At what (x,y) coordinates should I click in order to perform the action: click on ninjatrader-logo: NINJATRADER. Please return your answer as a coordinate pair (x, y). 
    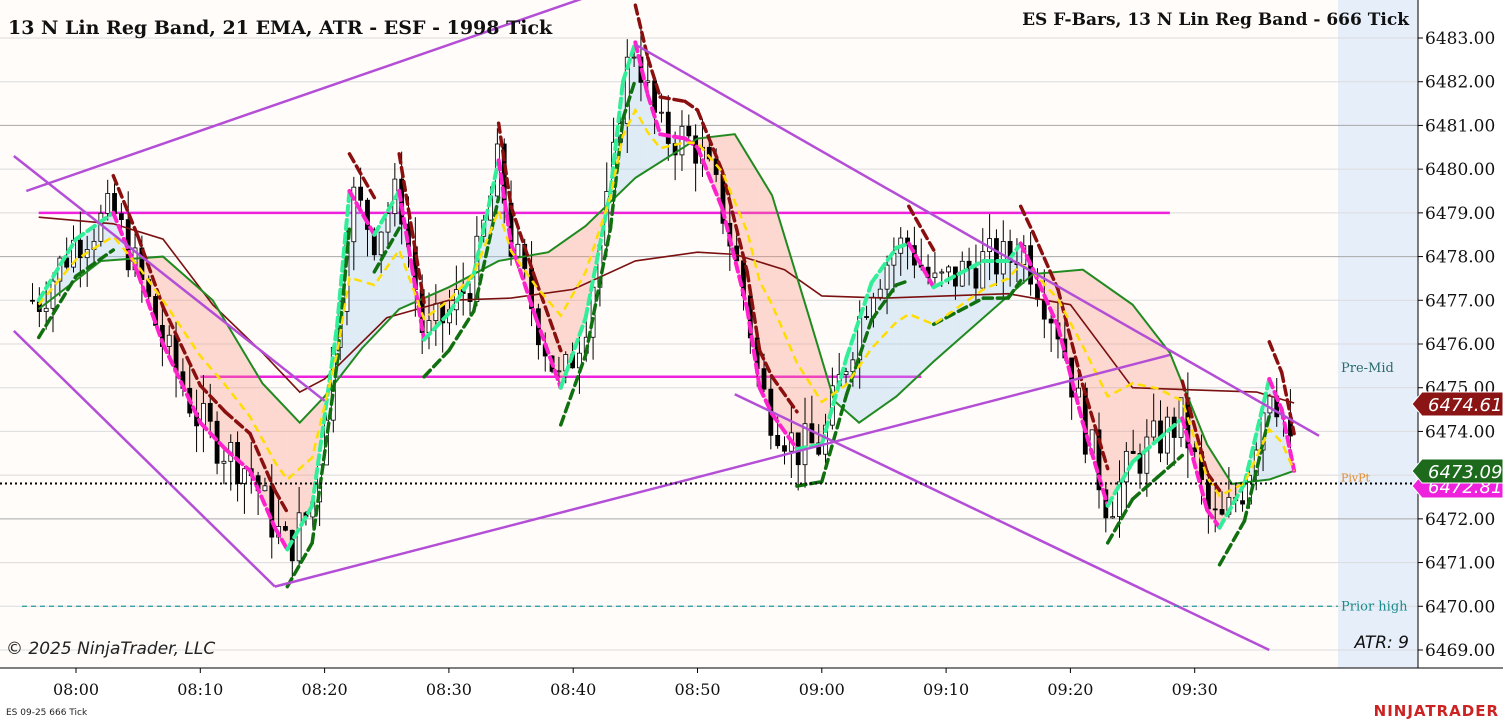
    Looking at the image, I should click on (1436, 711).